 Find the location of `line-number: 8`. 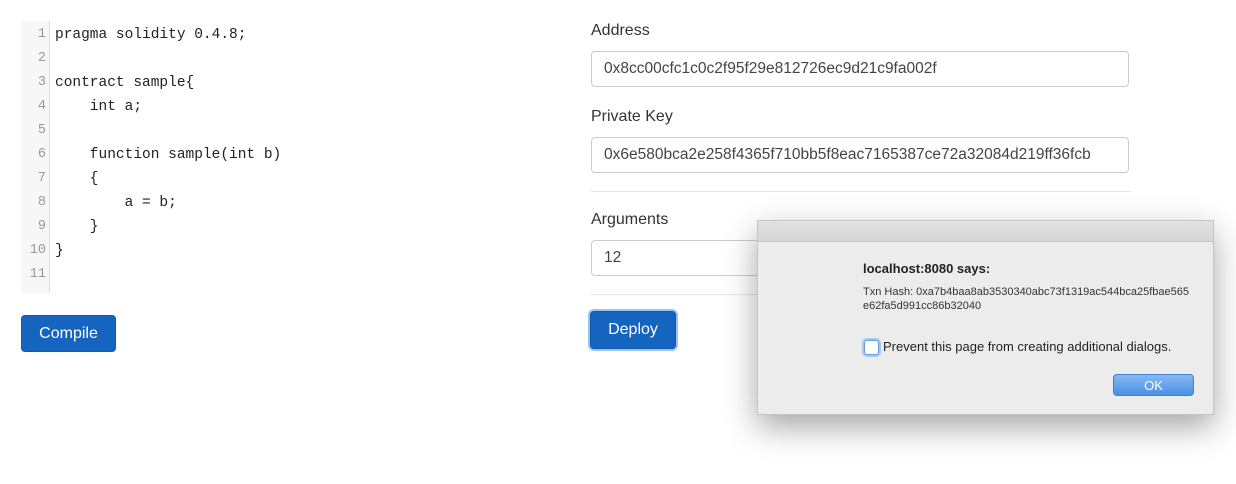

line-number: 8 is located at coordinates (41, 202).